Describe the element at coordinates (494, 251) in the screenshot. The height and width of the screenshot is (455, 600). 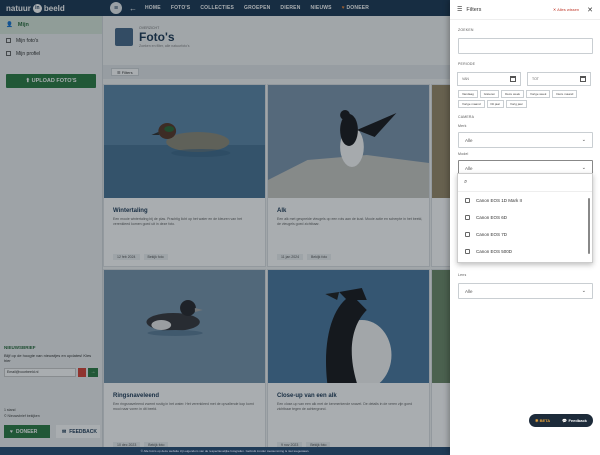
I see `option-label: Canon EOS 500D` at that location.